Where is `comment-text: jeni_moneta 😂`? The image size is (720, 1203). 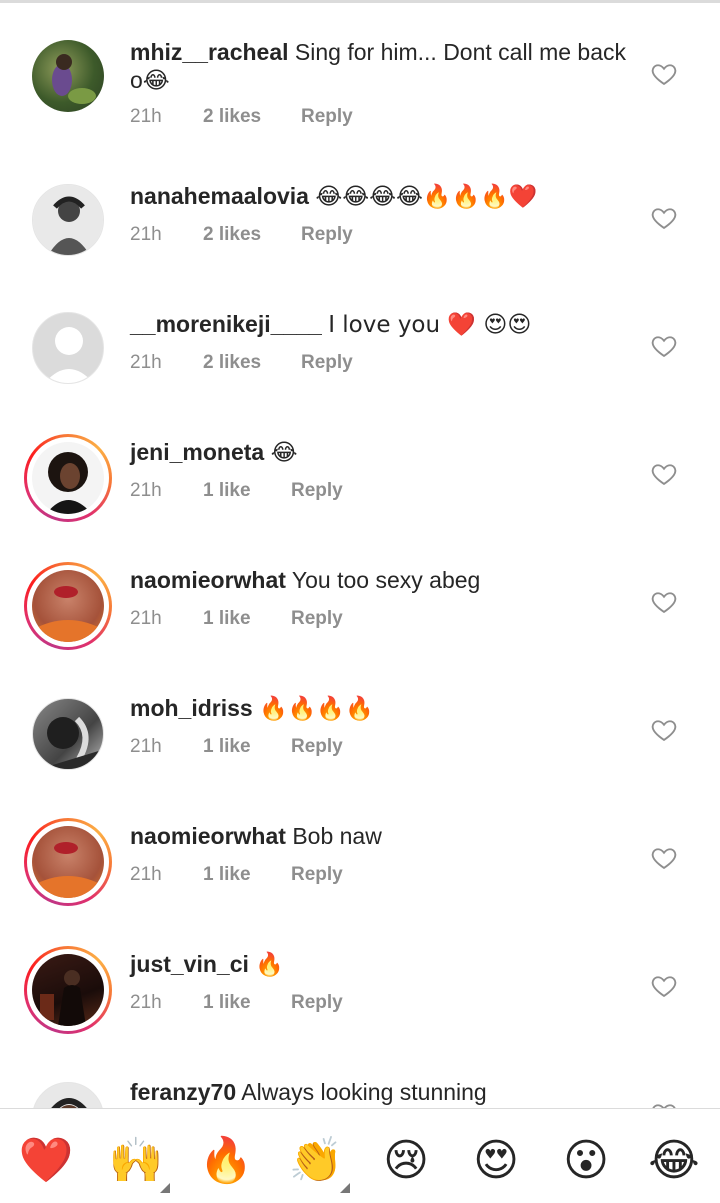 comment-text: jeni_moneta 😂 is located at coordinates (380, 452).